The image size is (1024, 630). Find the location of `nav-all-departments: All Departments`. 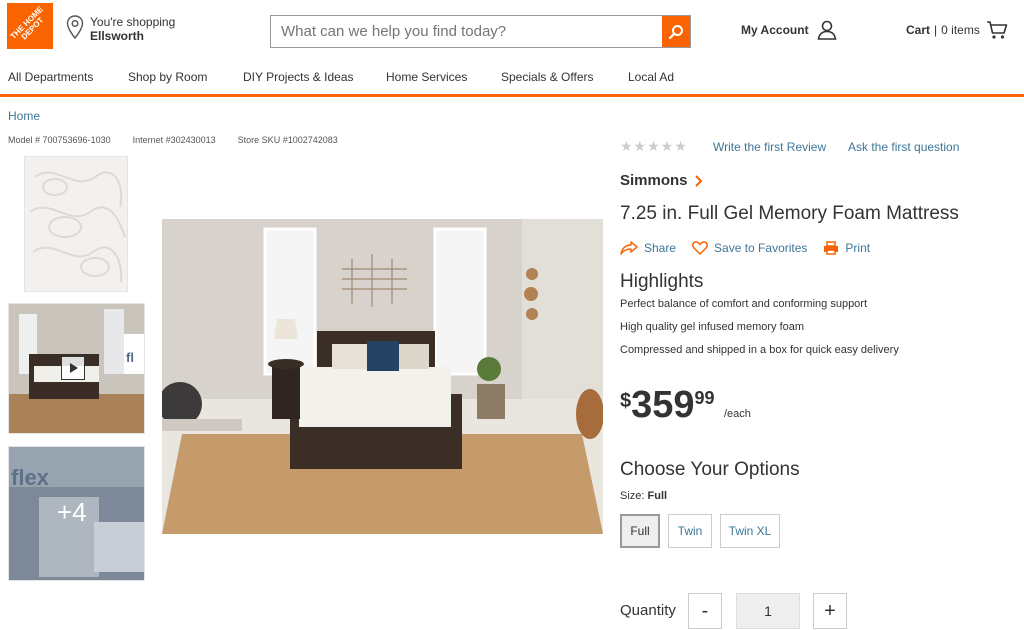

nav-all-departments: All Departments is located at coordinates (50, 77).